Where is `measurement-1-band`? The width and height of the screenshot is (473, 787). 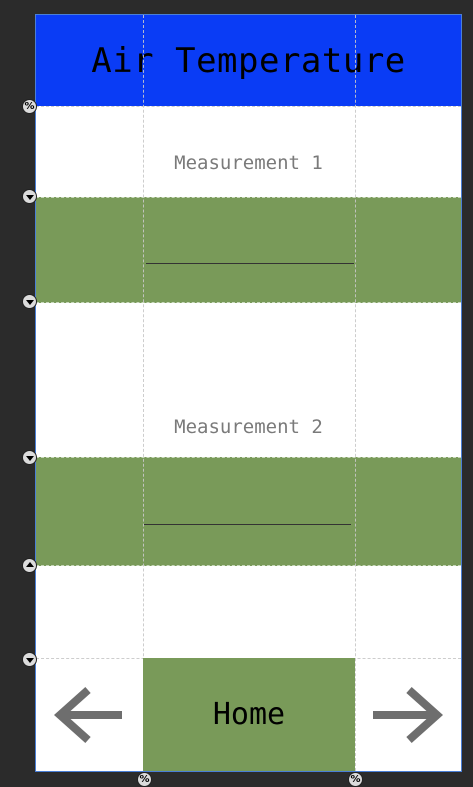
measurement-1-band is located at coordinates (248, 250).